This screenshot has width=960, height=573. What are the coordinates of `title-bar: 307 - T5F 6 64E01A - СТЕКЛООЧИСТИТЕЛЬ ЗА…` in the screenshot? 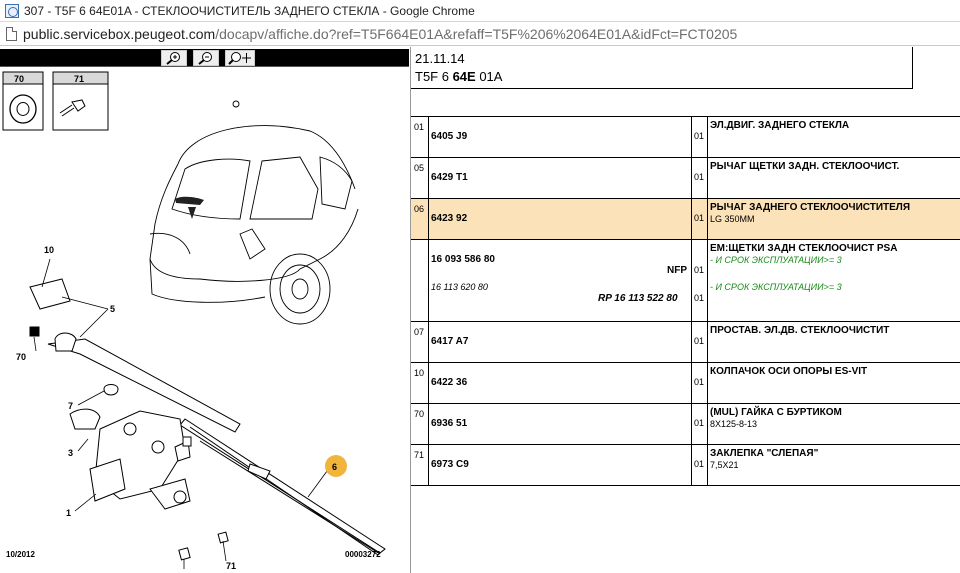 It's located at (480, 11).